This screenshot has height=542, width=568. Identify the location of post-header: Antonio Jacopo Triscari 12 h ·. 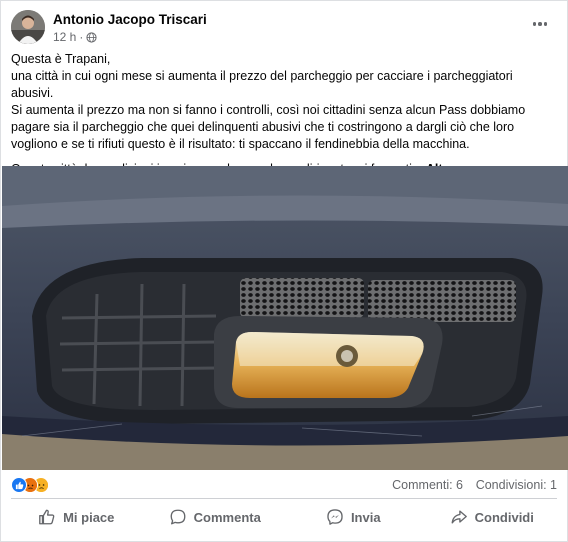
(284, 27).